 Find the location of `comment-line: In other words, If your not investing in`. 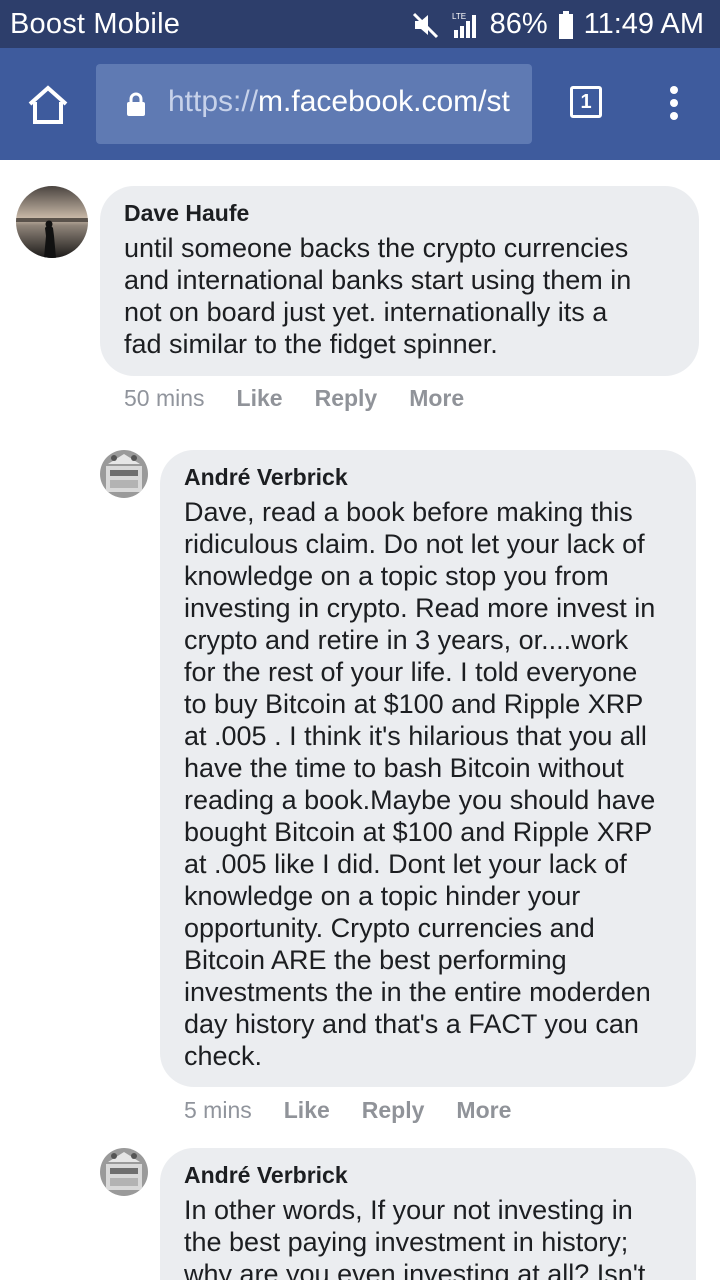

comment-line: In other words, If your not investing in is located at coordinates (408, 1210).